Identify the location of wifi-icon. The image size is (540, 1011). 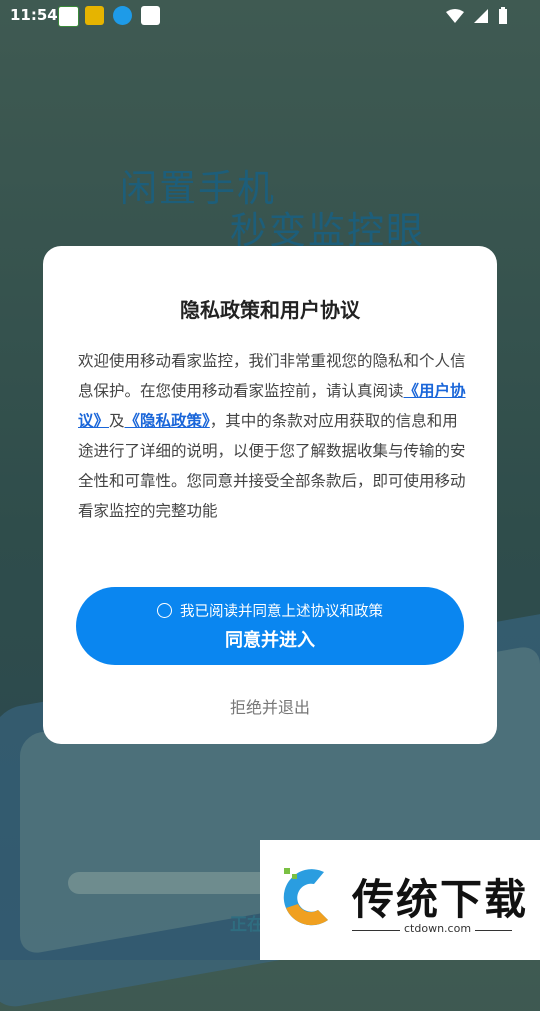
(455, 16).